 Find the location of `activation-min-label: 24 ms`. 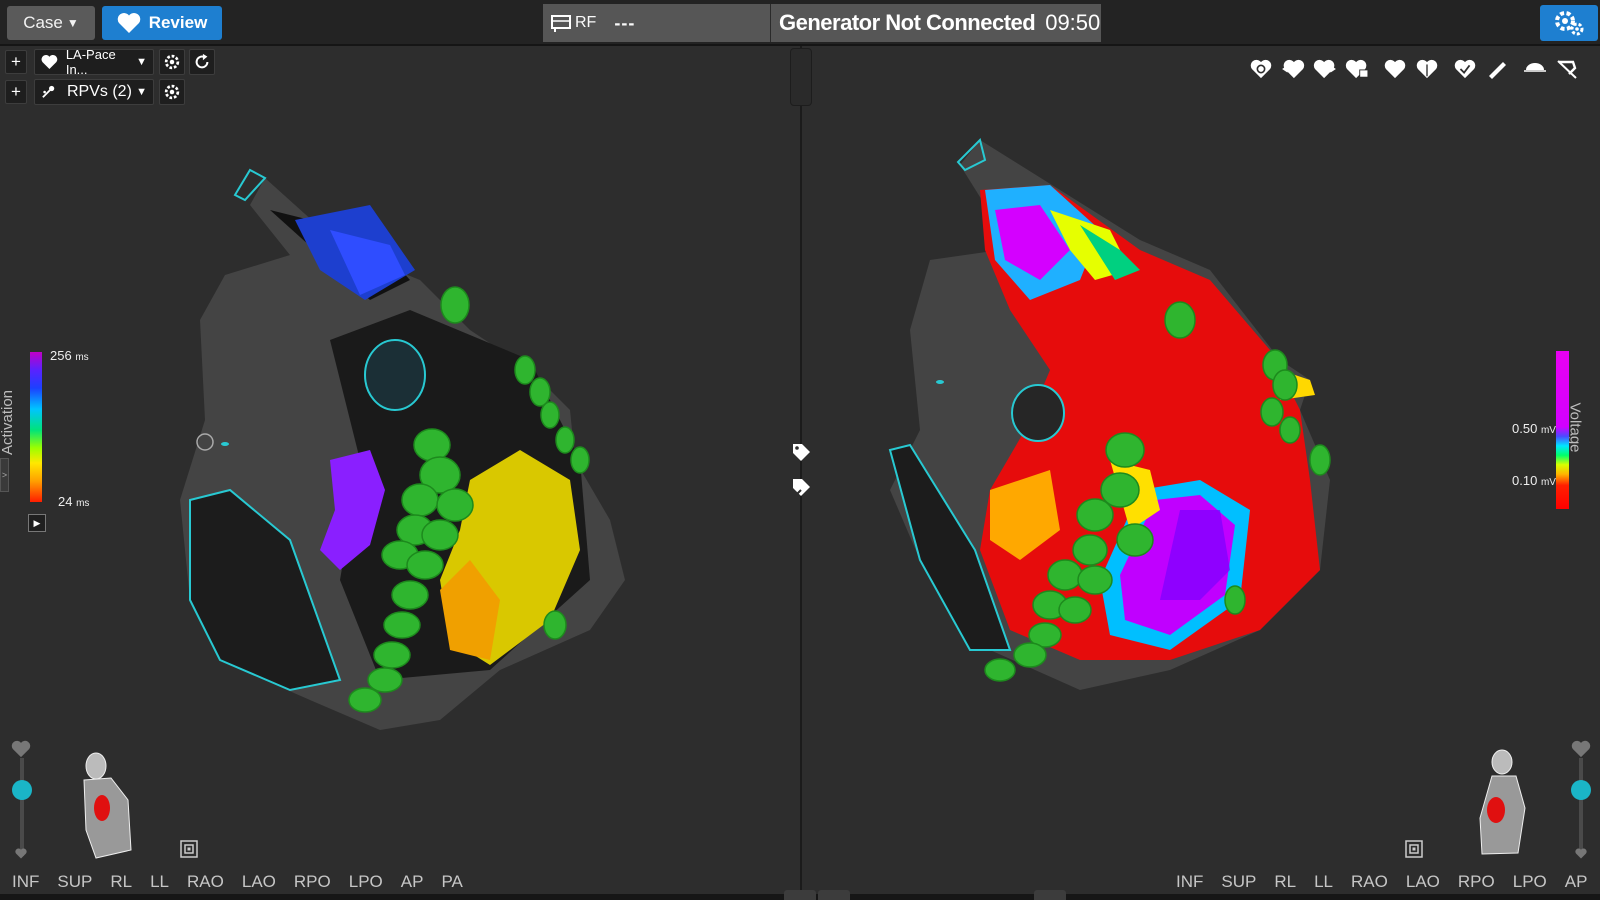

activation-min-label: 24 ms is located at coordinates (73, 501).